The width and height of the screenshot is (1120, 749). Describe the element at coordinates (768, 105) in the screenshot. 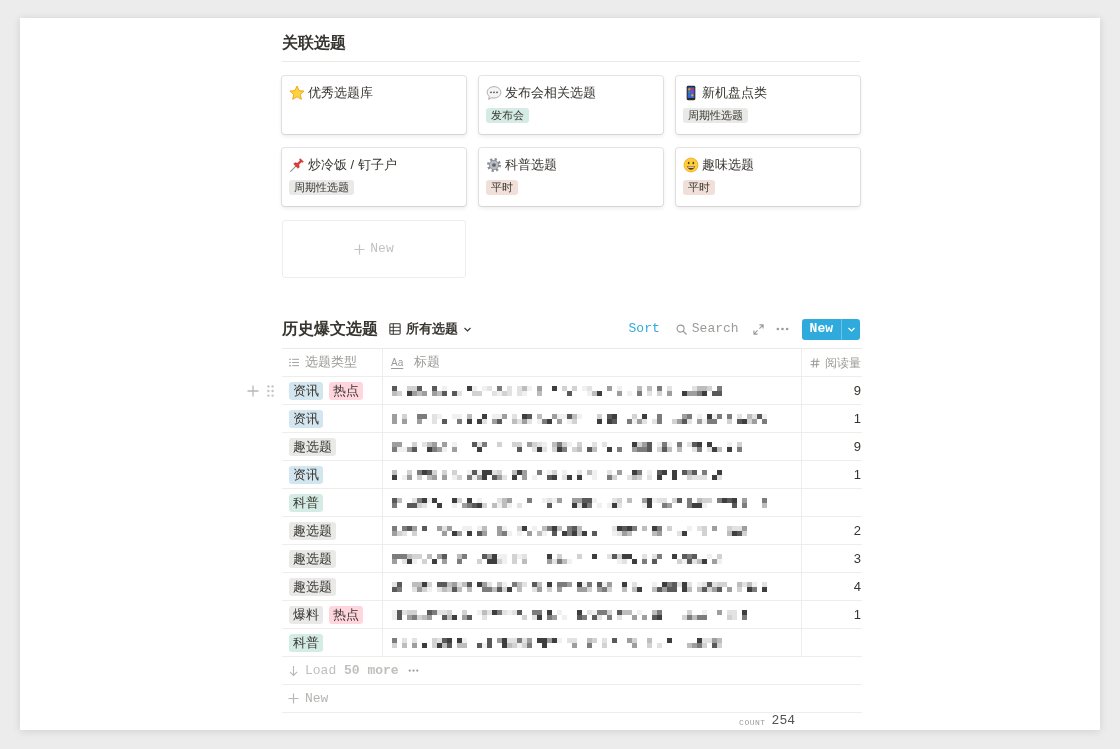

I see `page-card: 新机盘点类 周期性选题` at that location.